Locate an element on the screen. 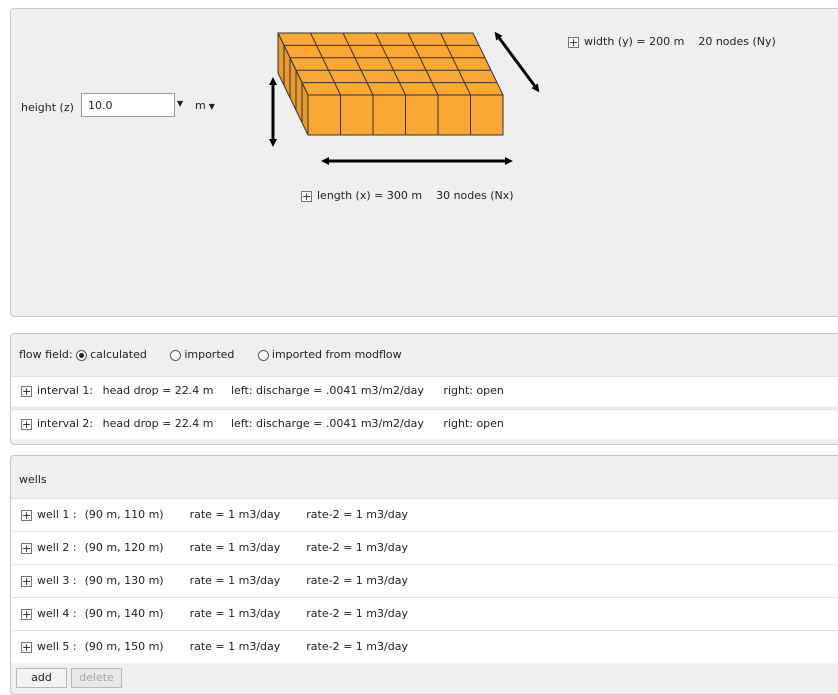  radio-label: imported is located at coordinates (209, 354).